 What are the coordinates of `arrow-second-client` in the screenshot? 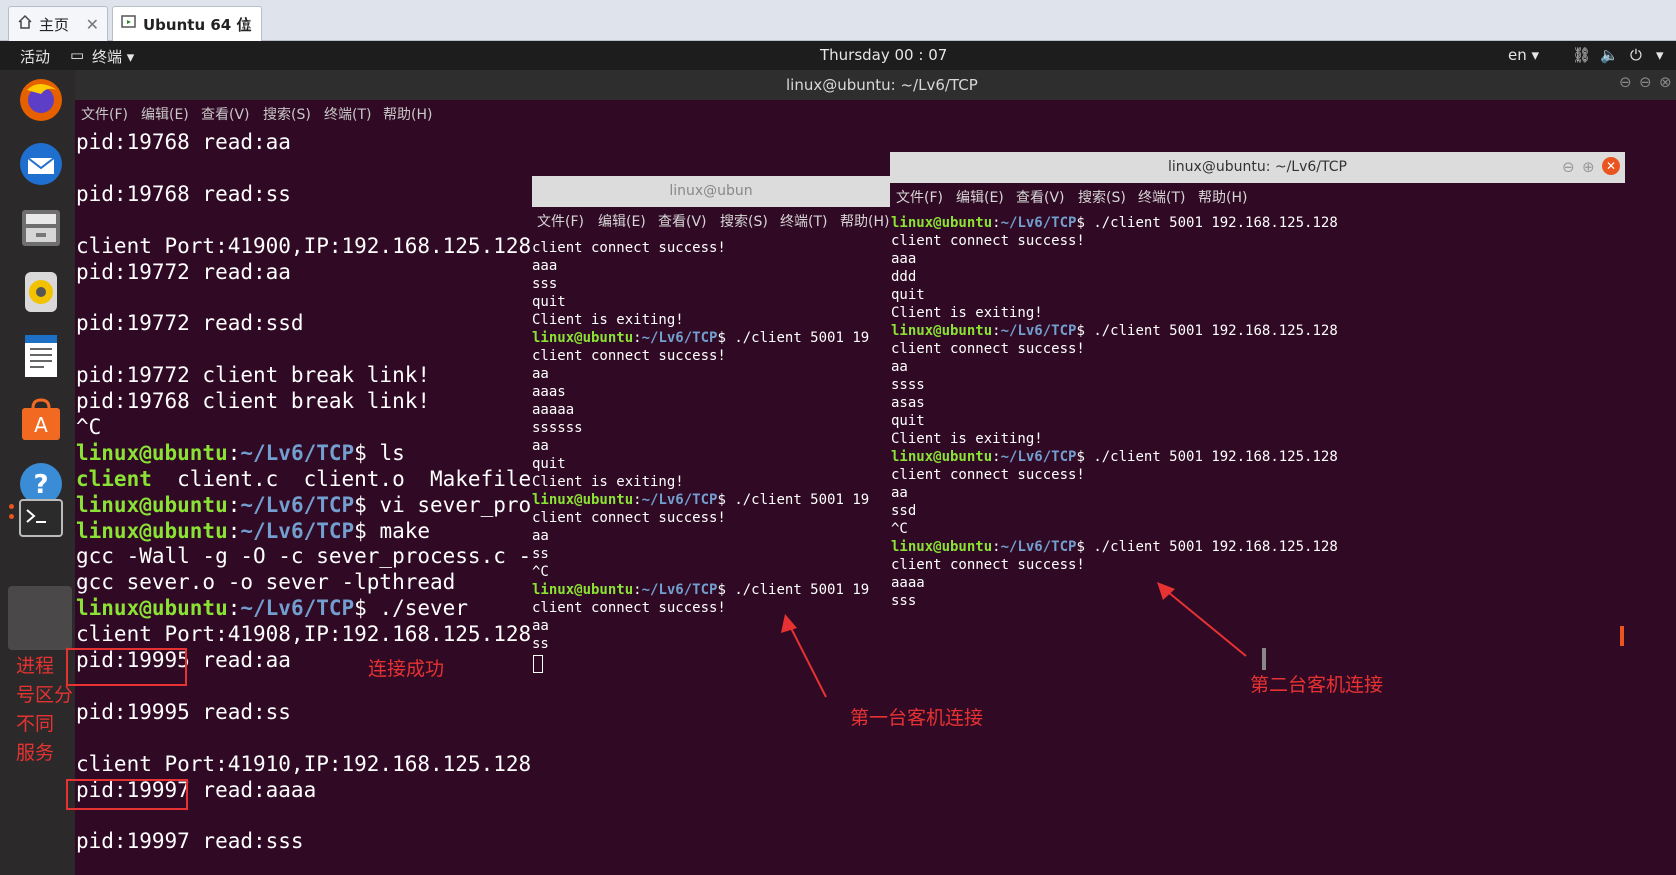 It's located at (1207, 624).